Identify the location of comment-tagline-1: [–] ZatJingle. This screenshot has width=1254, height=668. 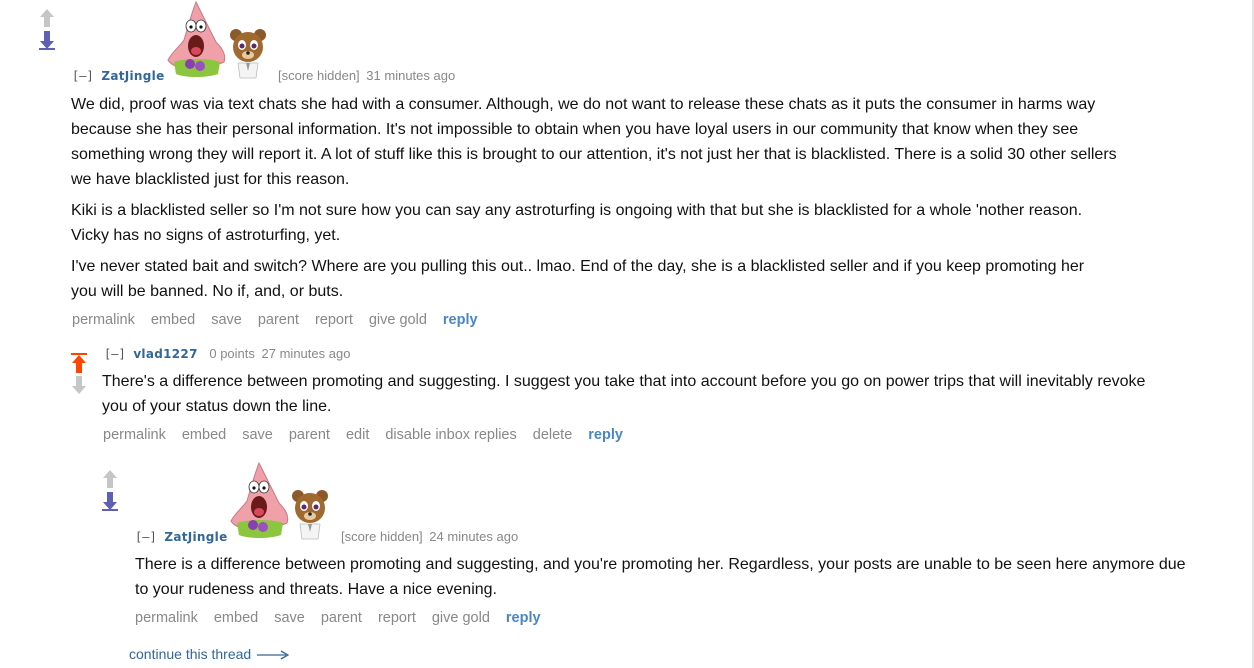
(118, 75).